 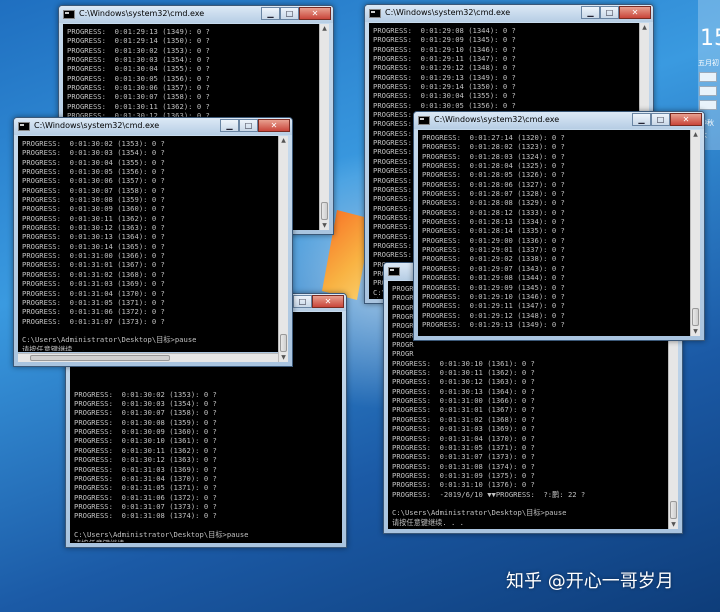 What do you see at coordinates (708, 63) in the screenshot?
I see `gadget-month-label: 五月初` at bounding box center [708, 63].